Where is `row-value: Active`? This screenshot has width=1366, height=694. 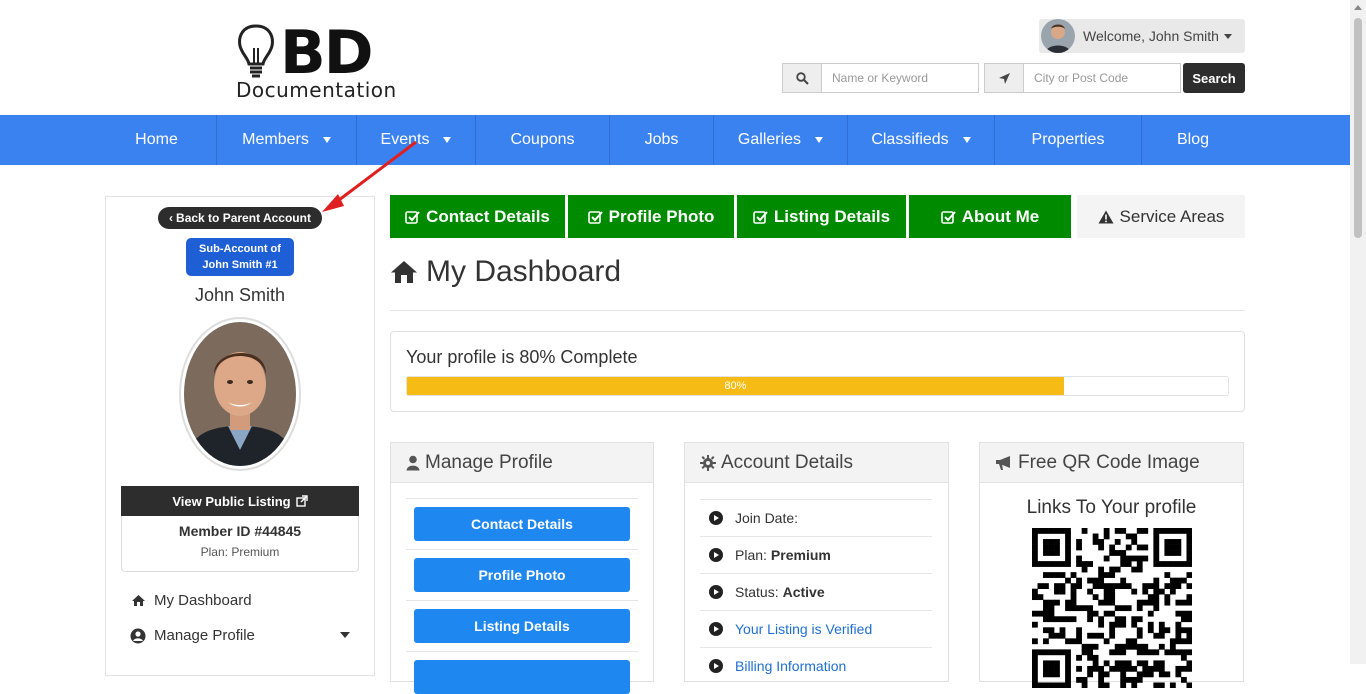 row-value: Active is located at coordinates (803, 592).